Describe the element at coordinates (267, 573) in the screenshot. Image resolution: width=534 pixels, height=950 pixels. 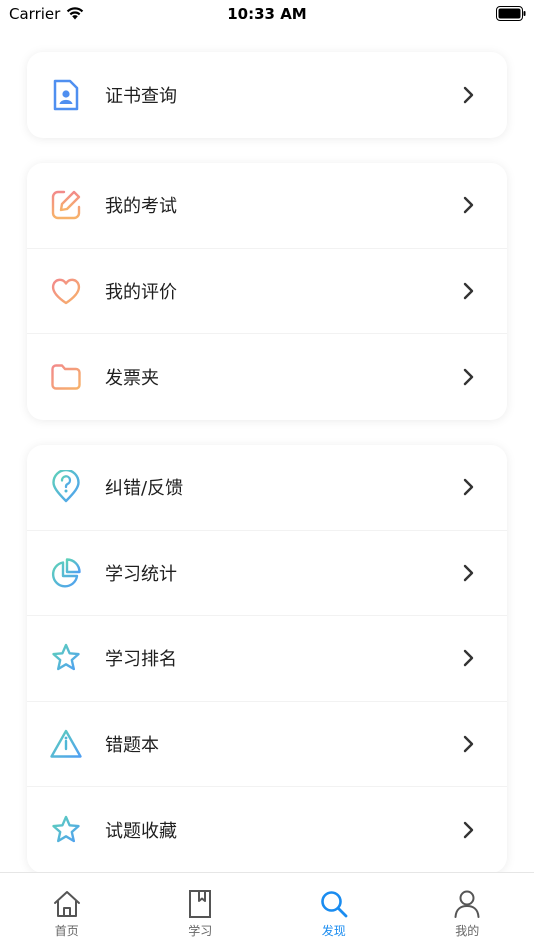
I see `menu-item-study-stats: 学习统计` at that location.